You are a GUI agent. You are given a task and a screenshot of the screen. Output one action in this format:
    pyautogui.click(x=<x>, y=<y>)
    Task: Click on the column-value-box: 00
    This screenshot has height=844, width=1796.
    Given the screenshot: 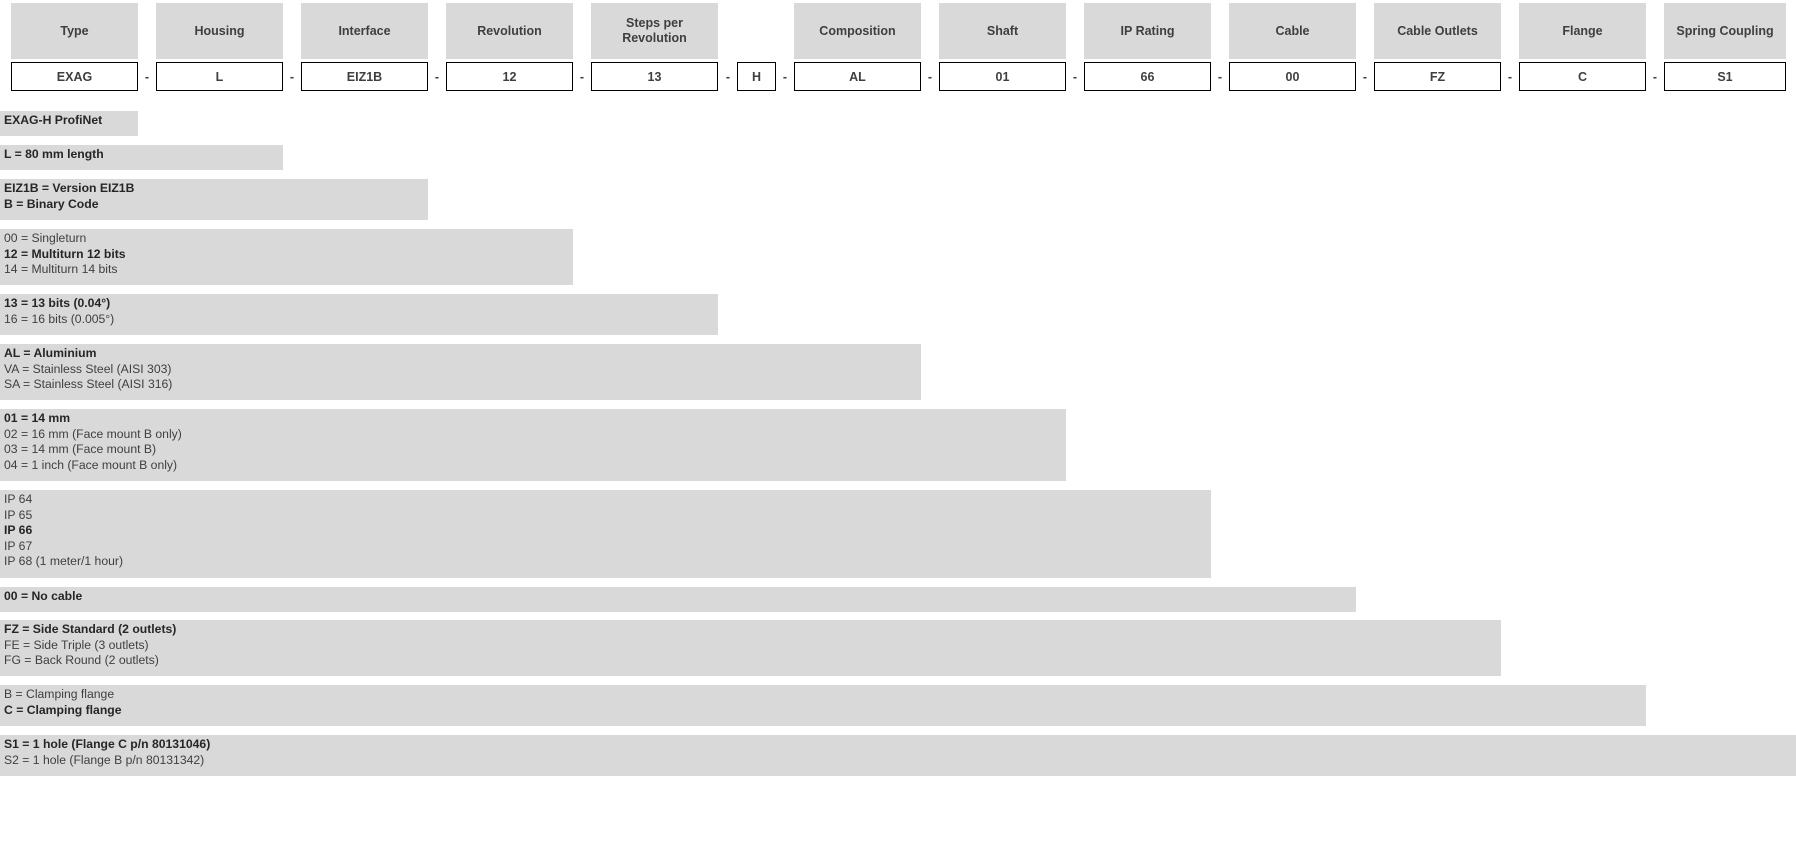 What is the action you would take?
    pyautogui.click(x=1292, y=76)
    